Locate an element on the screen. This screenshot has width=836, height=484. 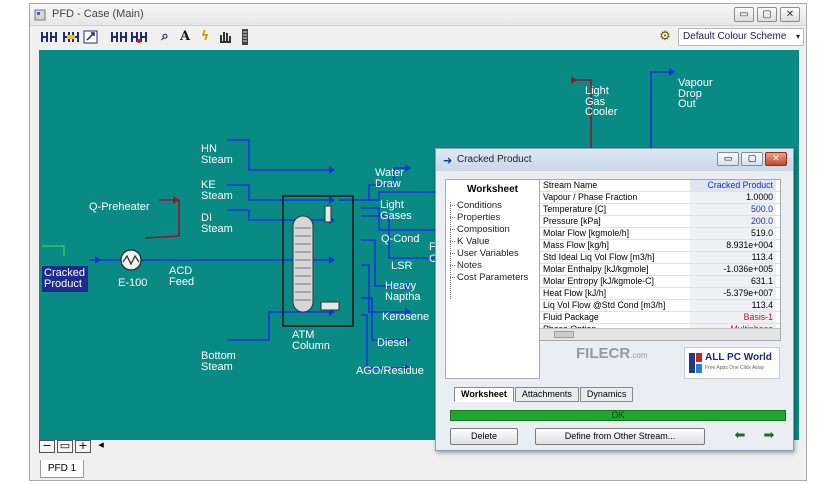
dialog-tabs: Worksheet Attachments Dynamics is located at coordinates (544, 394).